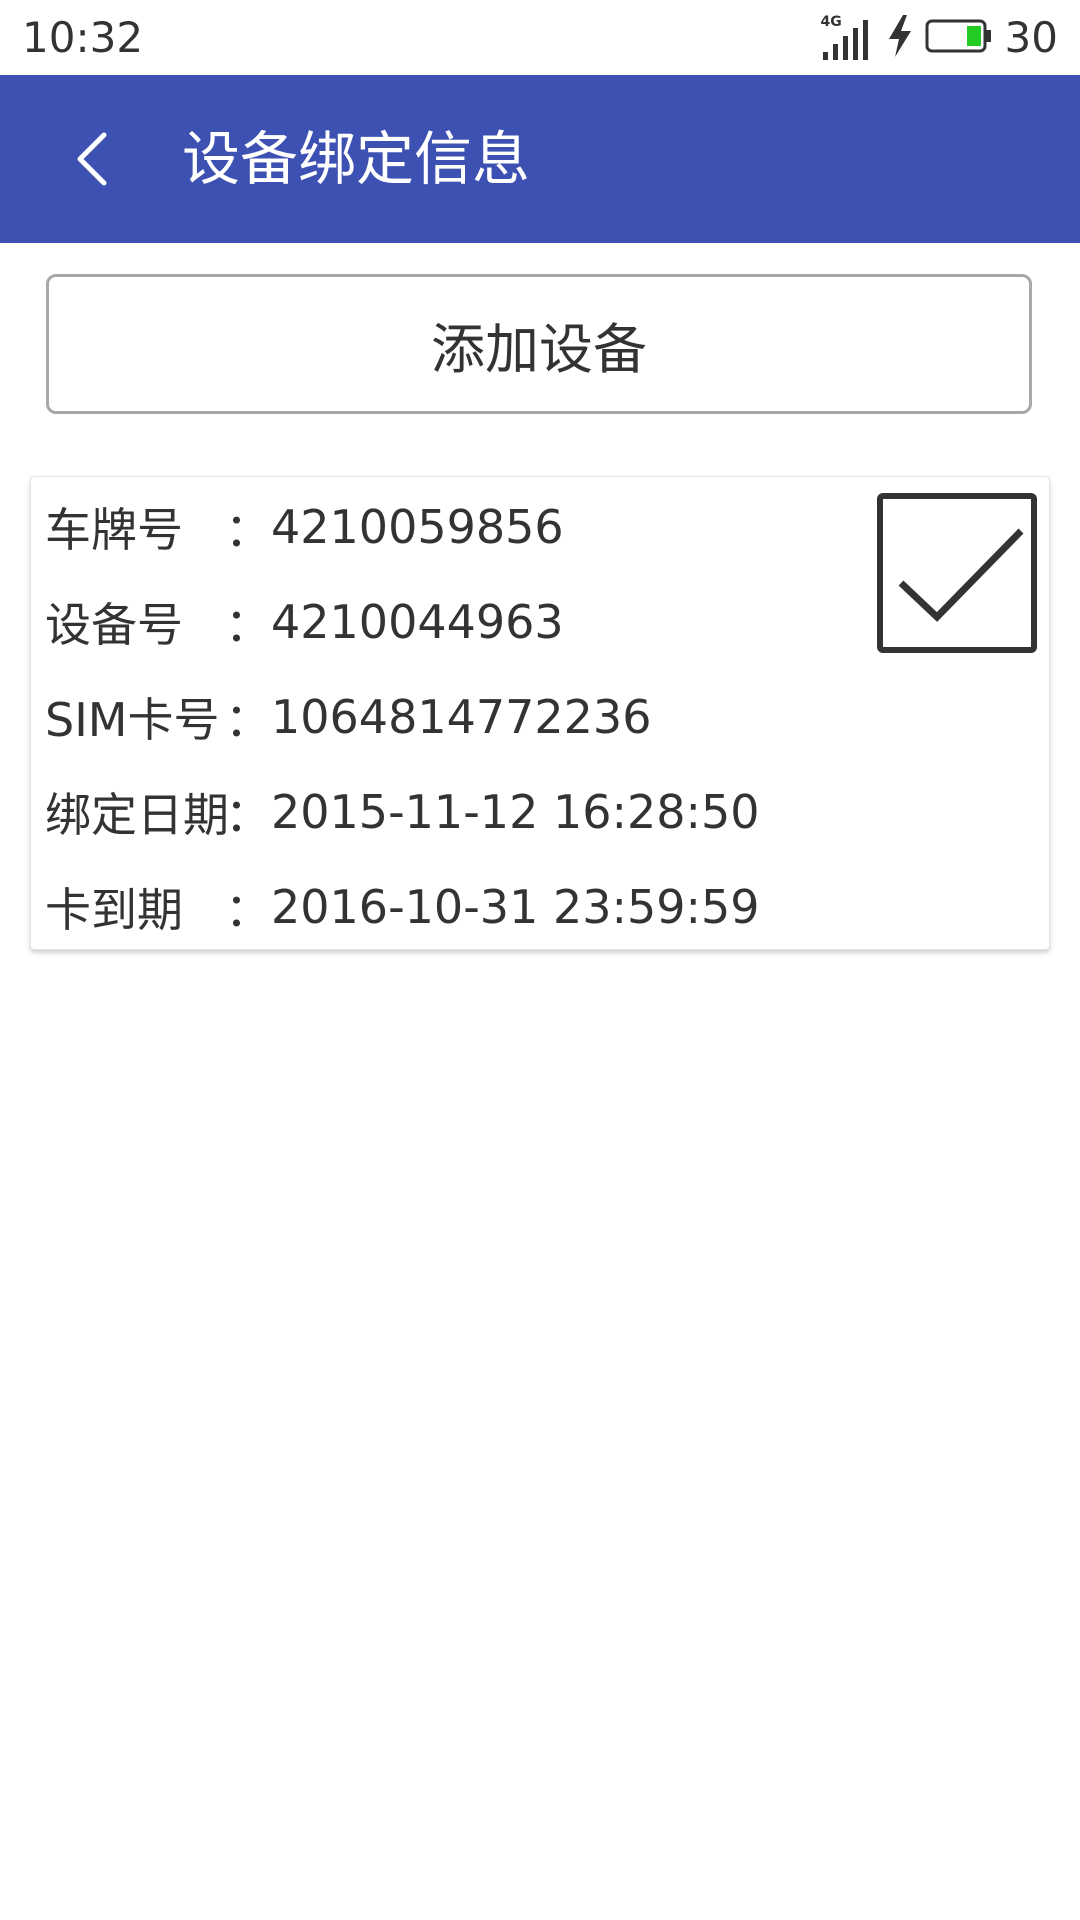 The height and width of the screenshot is (1920, 1080). I want to click on back-button, so click(92, 159).